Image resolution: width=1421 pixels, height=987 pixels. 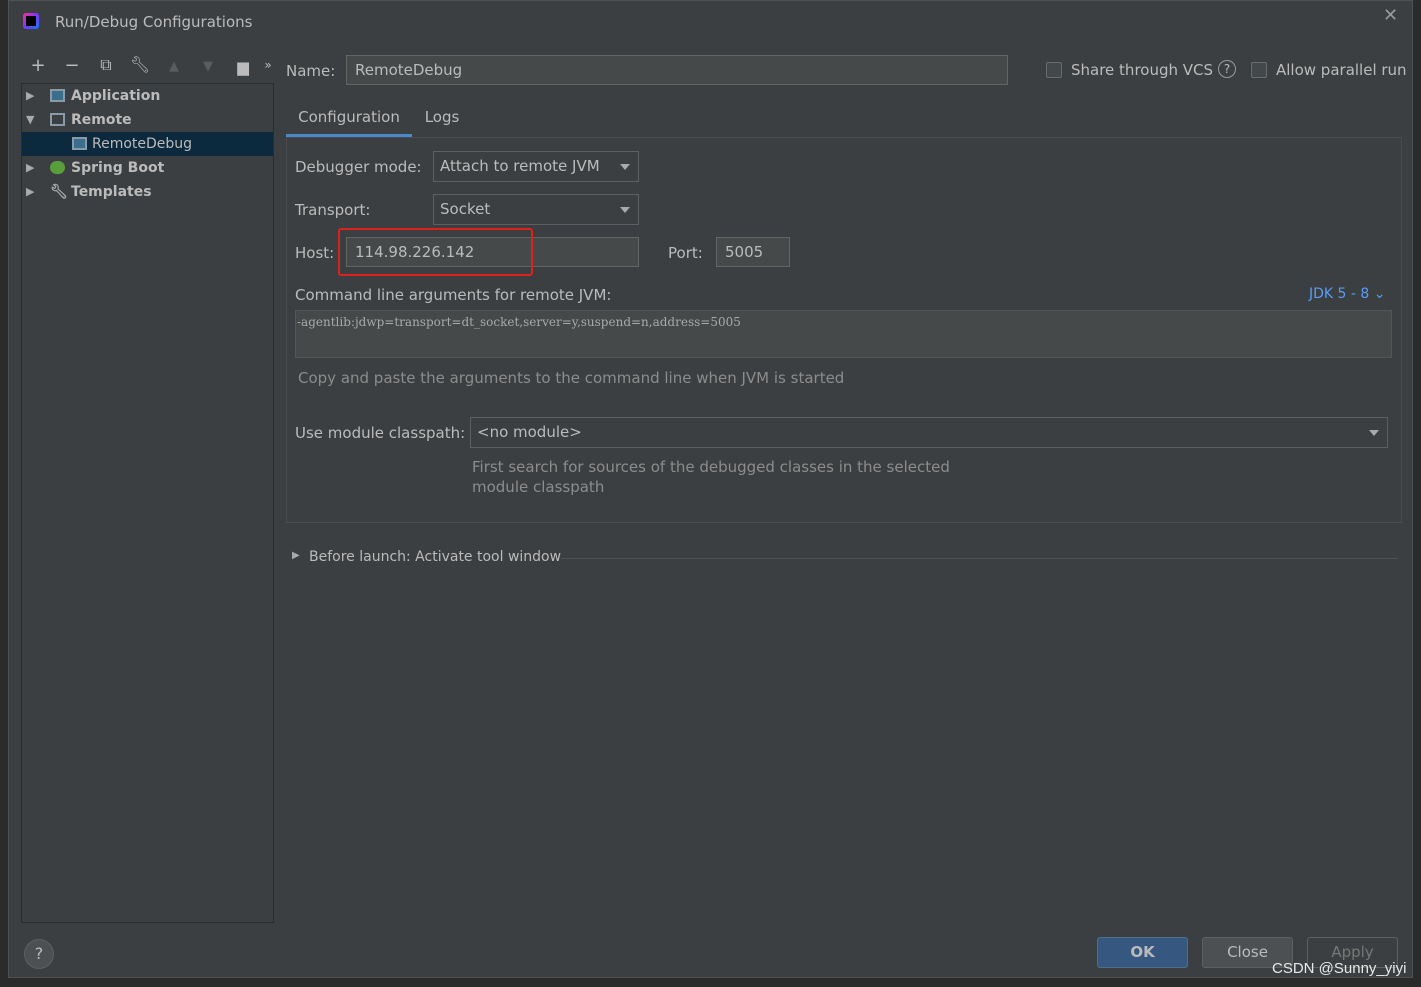 I want to click on collapse-arrow-icon: ▼, so click(x=30, y=120).